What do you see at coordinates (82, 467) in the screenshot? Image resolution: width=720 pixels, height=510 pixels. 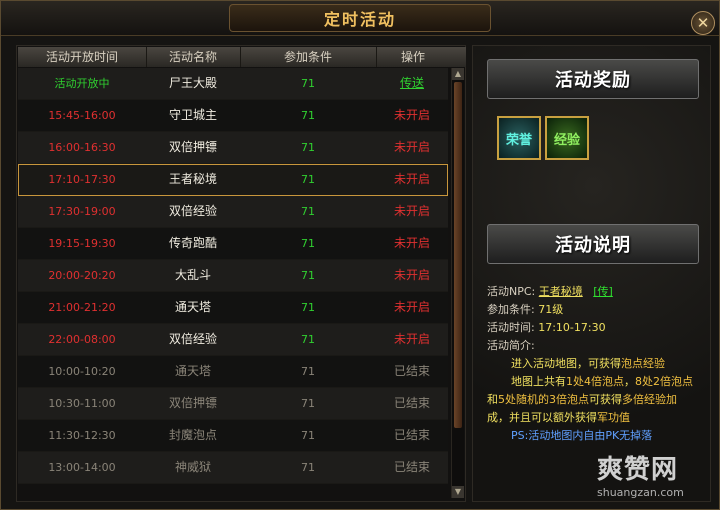 I see `activity-time: 13:00-14:00` at bounding box center [82, 467].